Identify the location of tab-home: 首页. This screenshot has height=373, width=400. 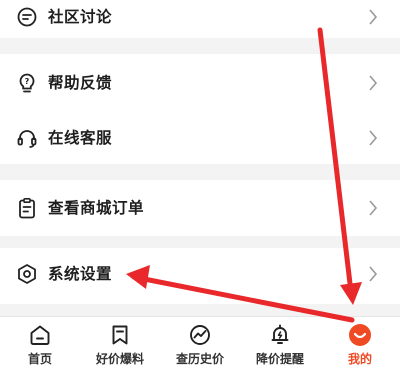
(40, 345).